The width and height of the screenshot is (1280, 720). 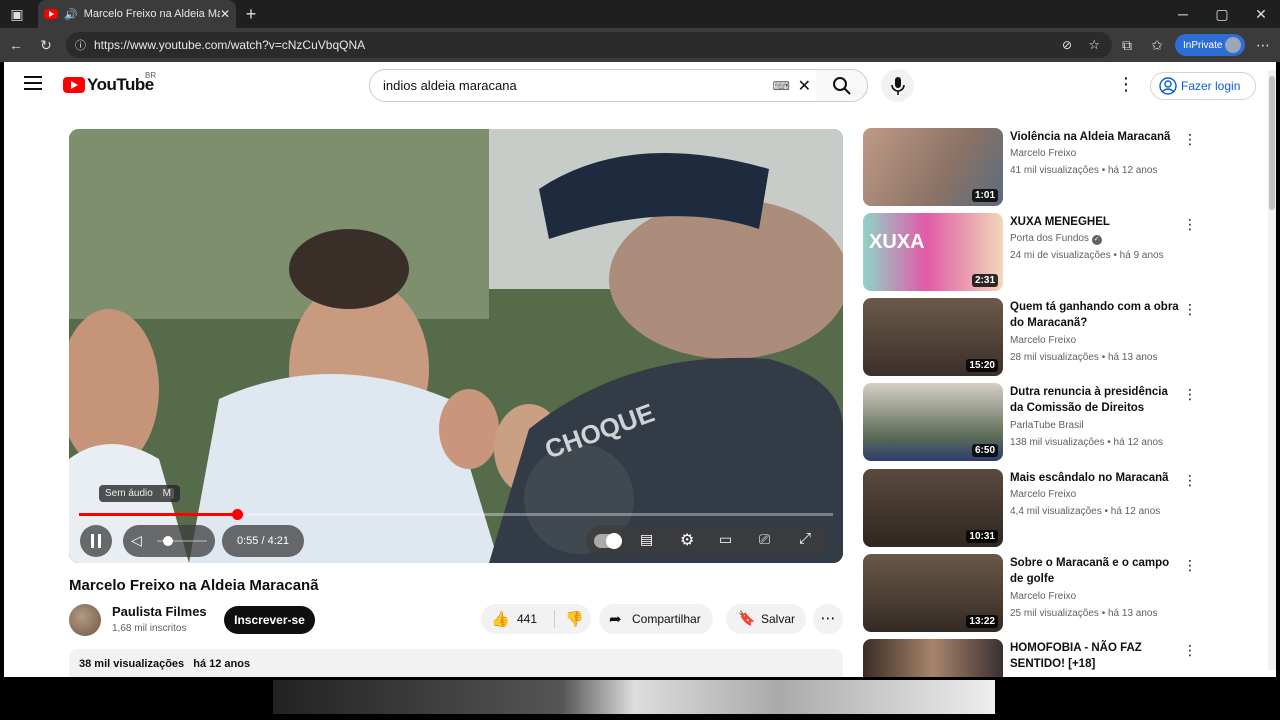 What do you see at coordinates (1095, 478) in the screenshot?
I see `recommendation-title: Mais escândalo no Maracanã` at bounding box center [1095, 478].